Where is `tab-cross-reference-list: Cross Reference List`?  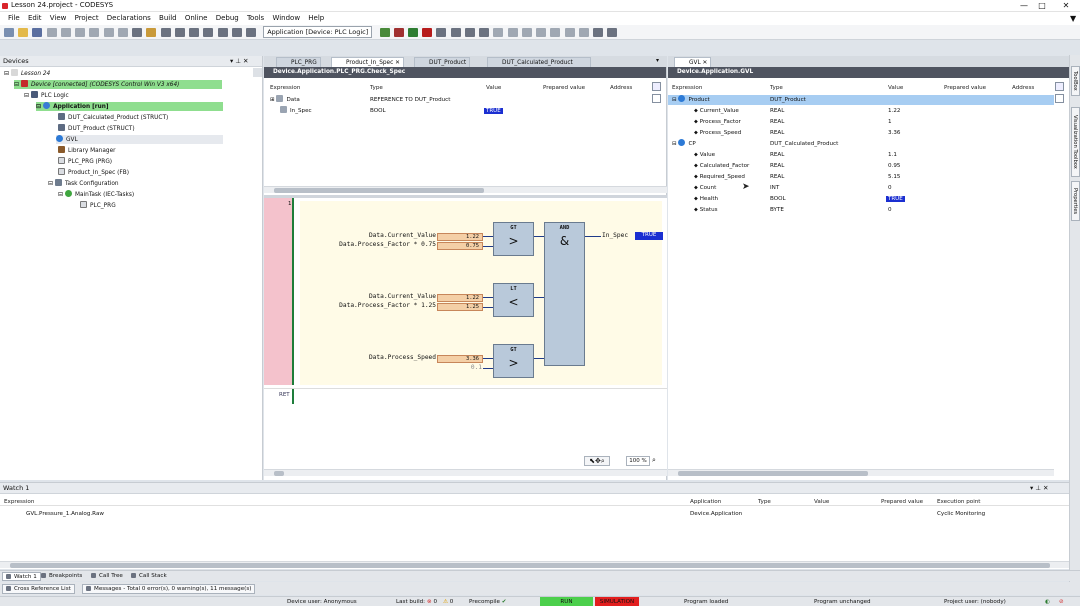
tab-cross-reference-list: Cross Reference List is located at coordinates (38, 589).